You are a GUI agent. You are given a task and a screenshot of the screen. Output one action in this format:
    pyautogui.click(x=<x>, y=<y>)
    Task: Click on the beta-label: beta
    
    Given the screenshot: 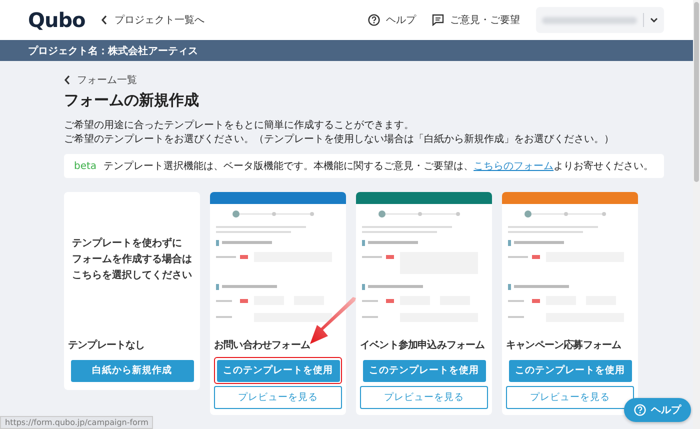 What is the action you would take?
    pyautogui.click(x=85, y=166)
    